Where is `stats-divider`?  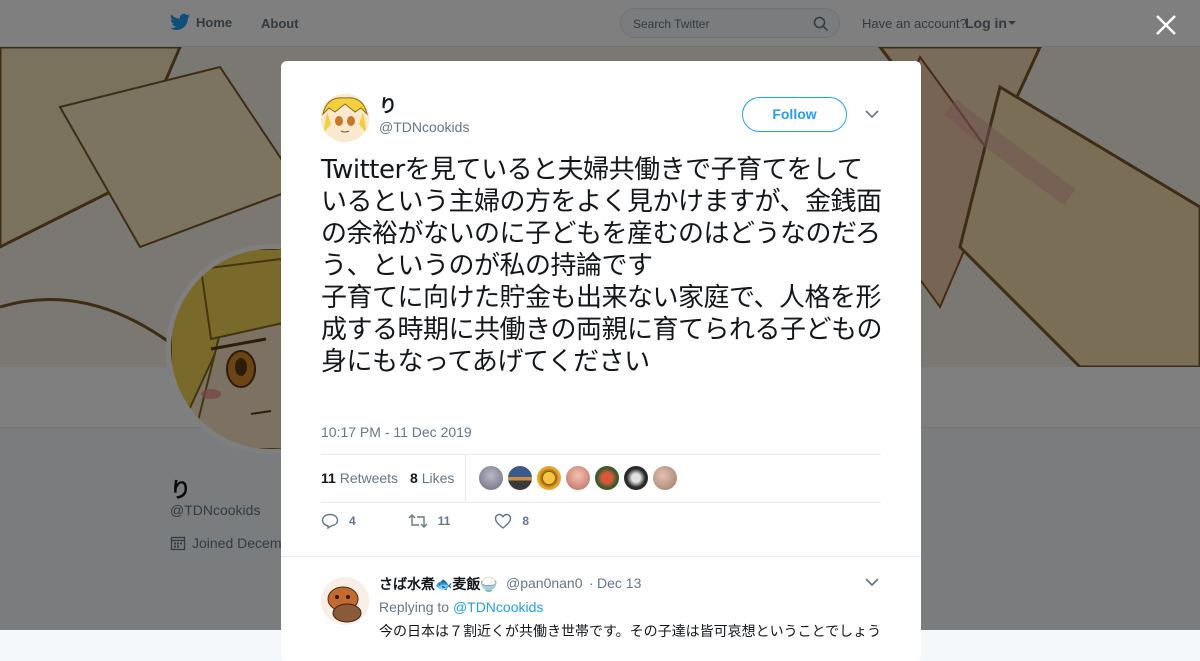 stats-divider is located at coordinates (465, 478).